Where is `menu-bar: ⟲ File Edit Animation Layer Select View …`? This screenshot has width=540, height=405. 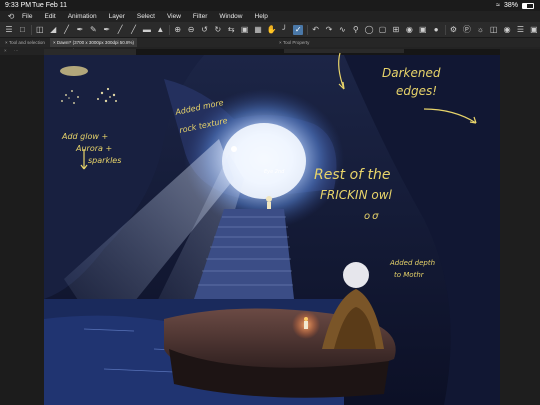
menu-bar: ⟲ File Edit Animation Layer Select View … is located at coordinates (270, 16).